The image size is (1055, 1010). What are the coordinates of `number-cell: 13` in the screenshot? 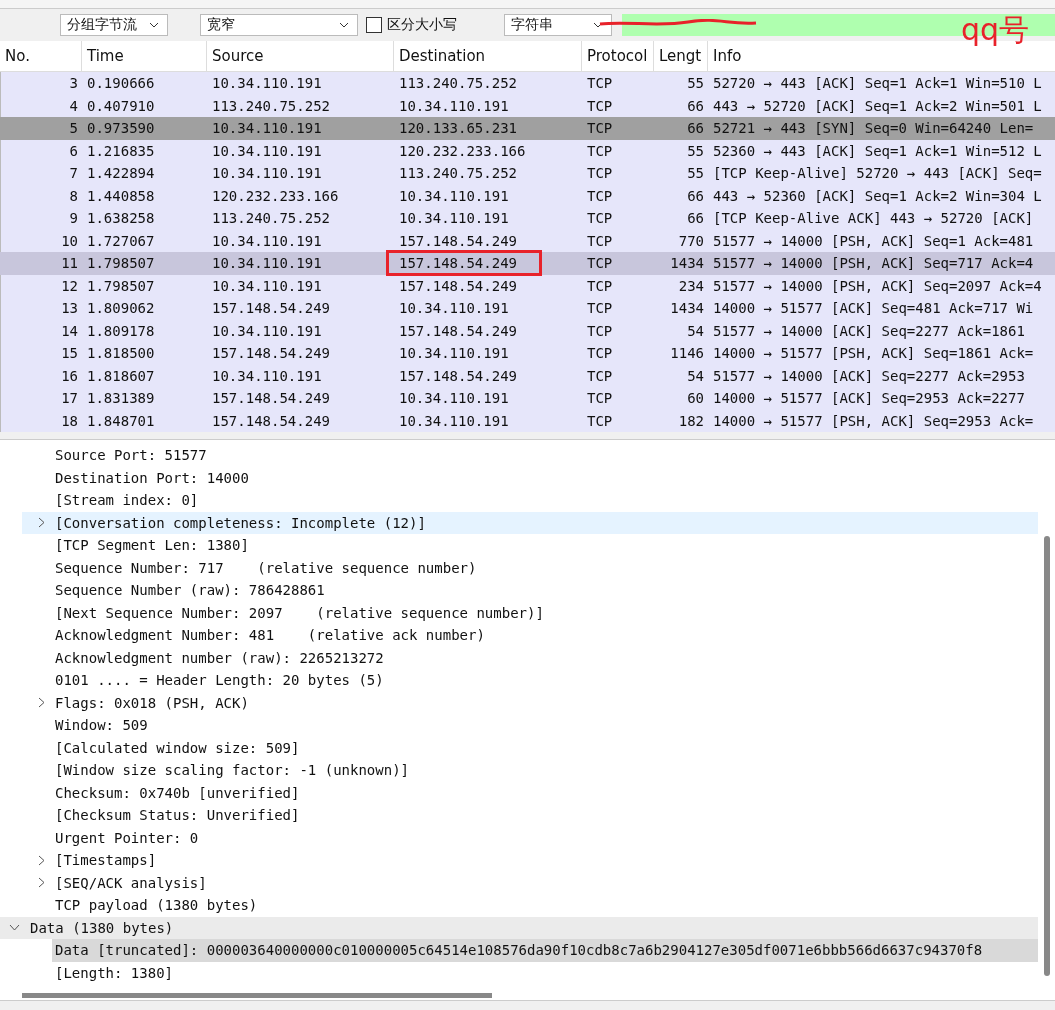 It's located at (69, 308).